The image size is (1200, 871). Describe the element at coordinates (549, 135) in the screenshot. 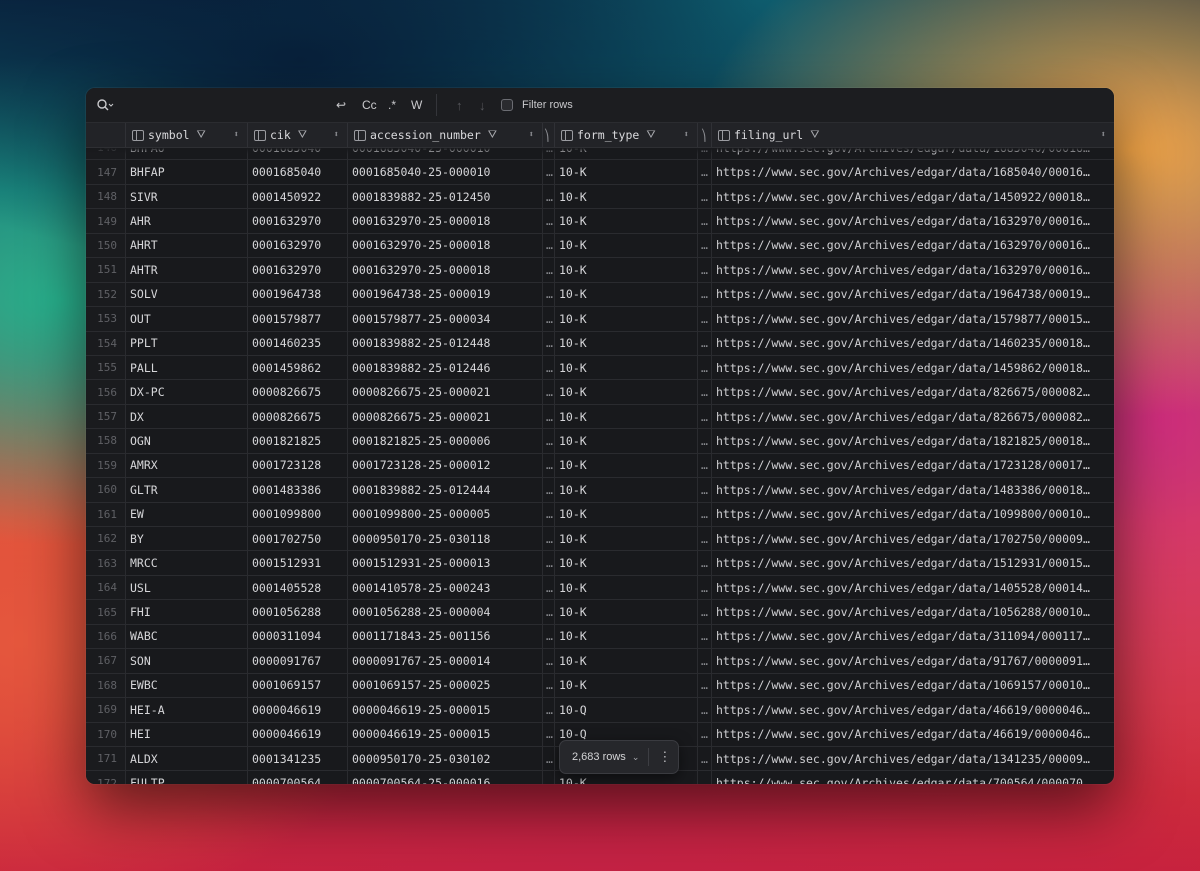

I see `collapsed-column-header: ⎞` at that location.